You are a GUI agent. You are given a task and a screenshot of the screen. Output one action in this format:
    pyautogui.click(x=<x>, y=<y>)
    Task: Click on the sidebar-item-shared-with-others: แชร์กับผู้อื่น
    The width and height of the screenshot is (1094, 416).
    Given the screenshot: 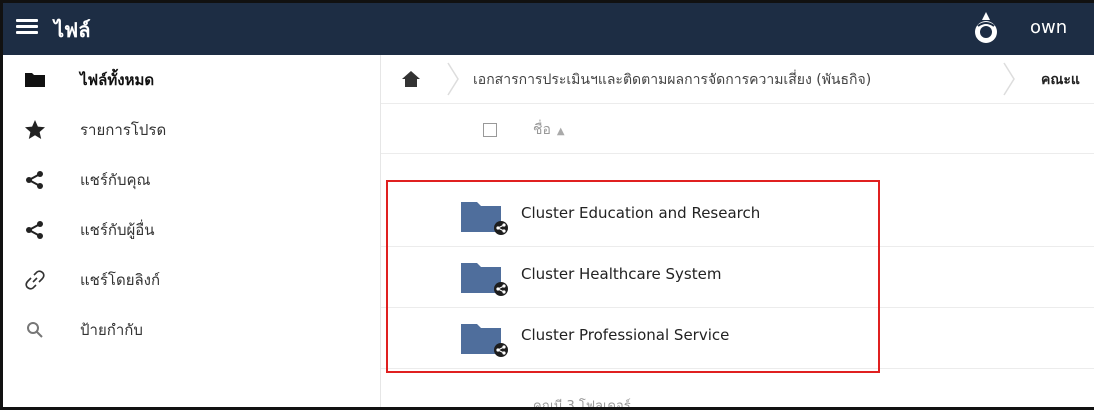 What is the action you would take?
    pyautogui.click(x=190, y=230)
    